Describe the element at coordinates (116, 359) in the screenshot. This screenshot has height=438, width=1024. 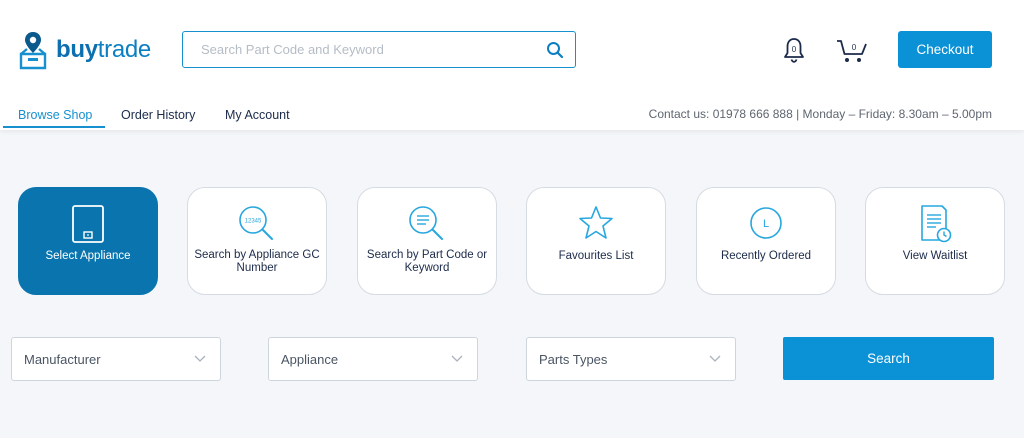
I see `manufacturer-select: Manufacturer` at that location.